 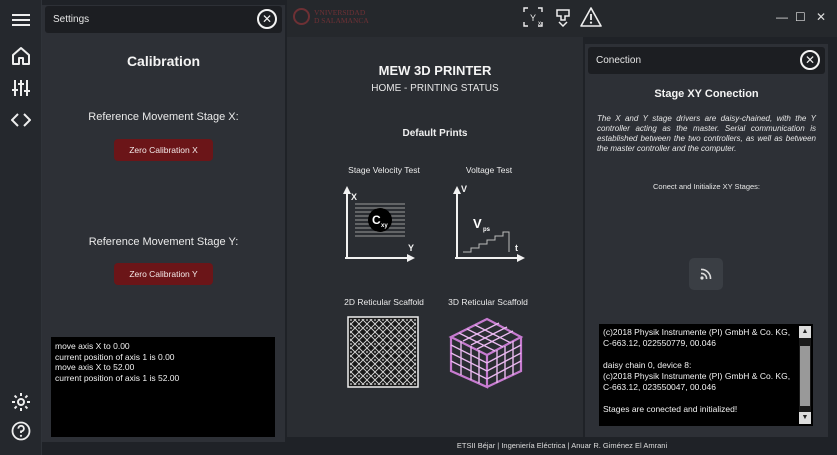 I want to click on download-icon, so click(x=563, y=17).